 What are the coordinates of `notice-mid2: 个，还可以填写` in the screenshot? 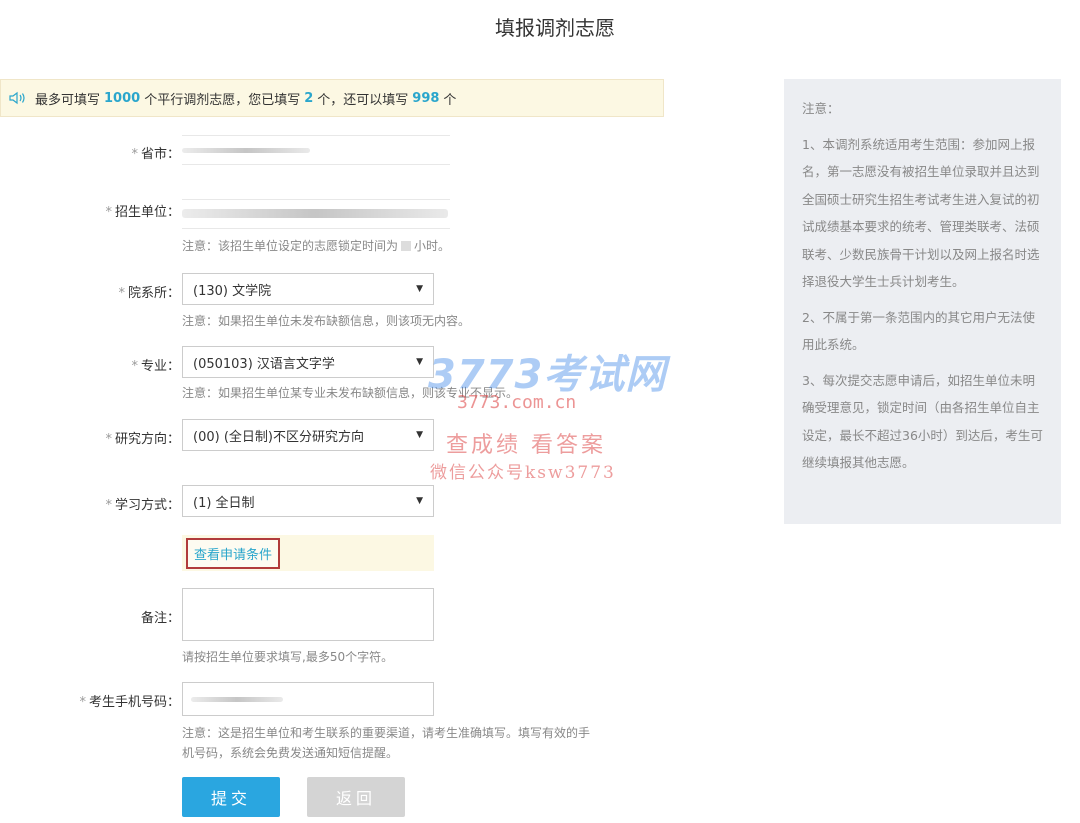 It's located at (363, 100).